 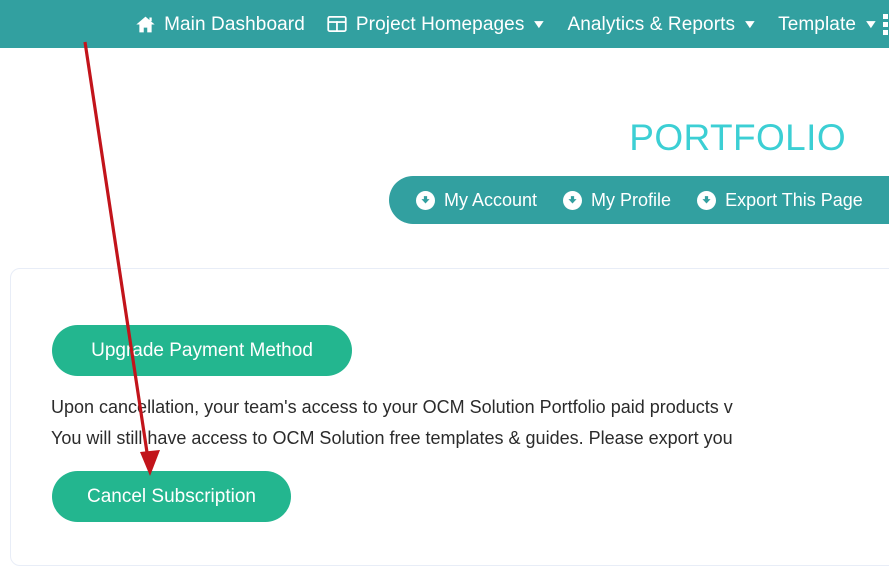 I want to click on action-my-account: My Account, so click(x=477, y=200).